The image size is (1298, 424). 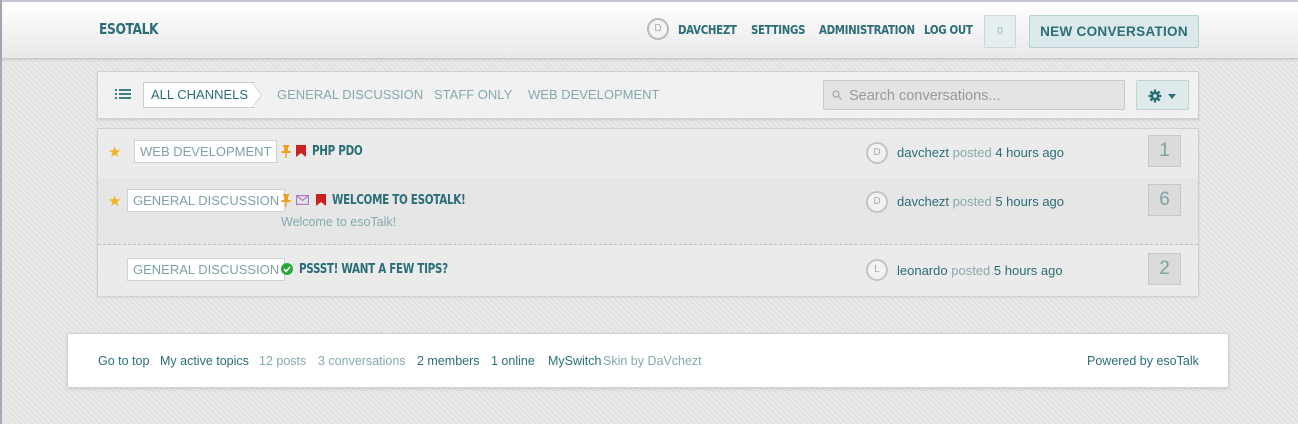 I want to click on logout-link: LOG OUT, so click(x=948, y=29).